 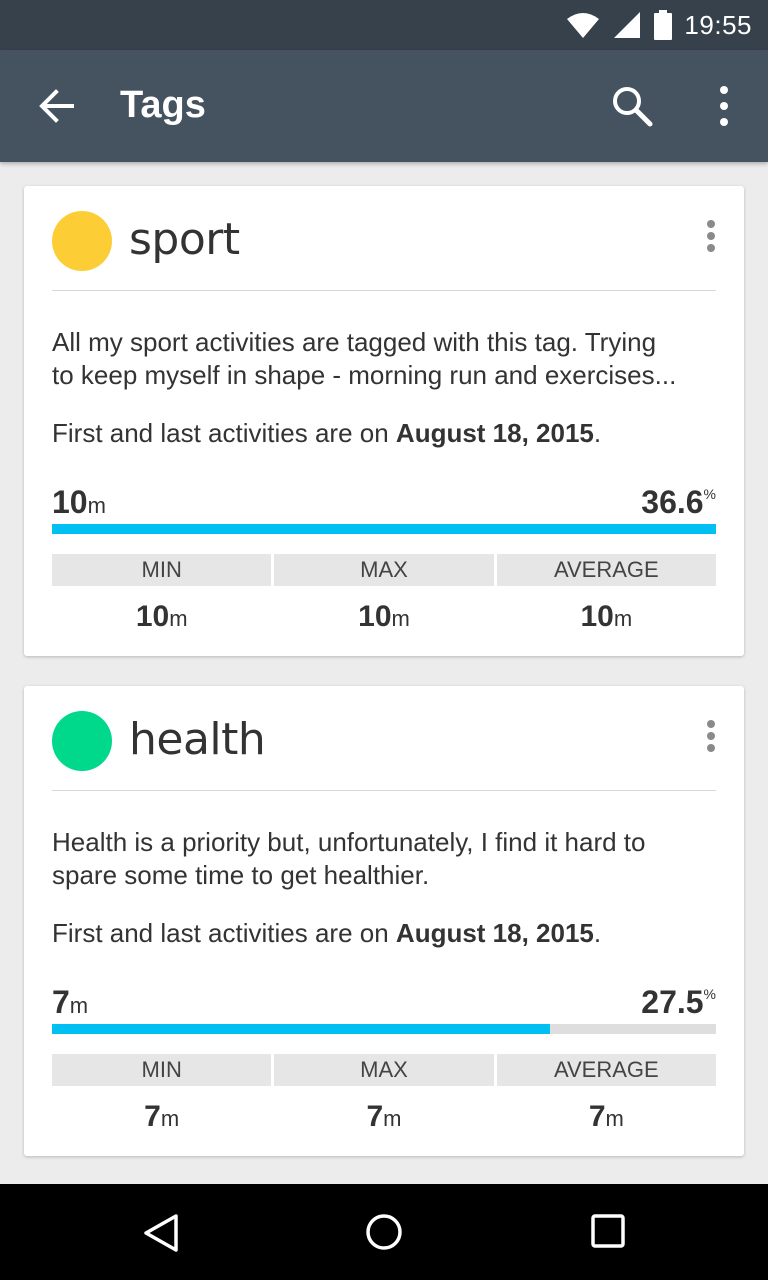 What do you see at coordinates (163, 105) in the screenshot?
I see `page-title: Tags` at bounding box center [163, 105].